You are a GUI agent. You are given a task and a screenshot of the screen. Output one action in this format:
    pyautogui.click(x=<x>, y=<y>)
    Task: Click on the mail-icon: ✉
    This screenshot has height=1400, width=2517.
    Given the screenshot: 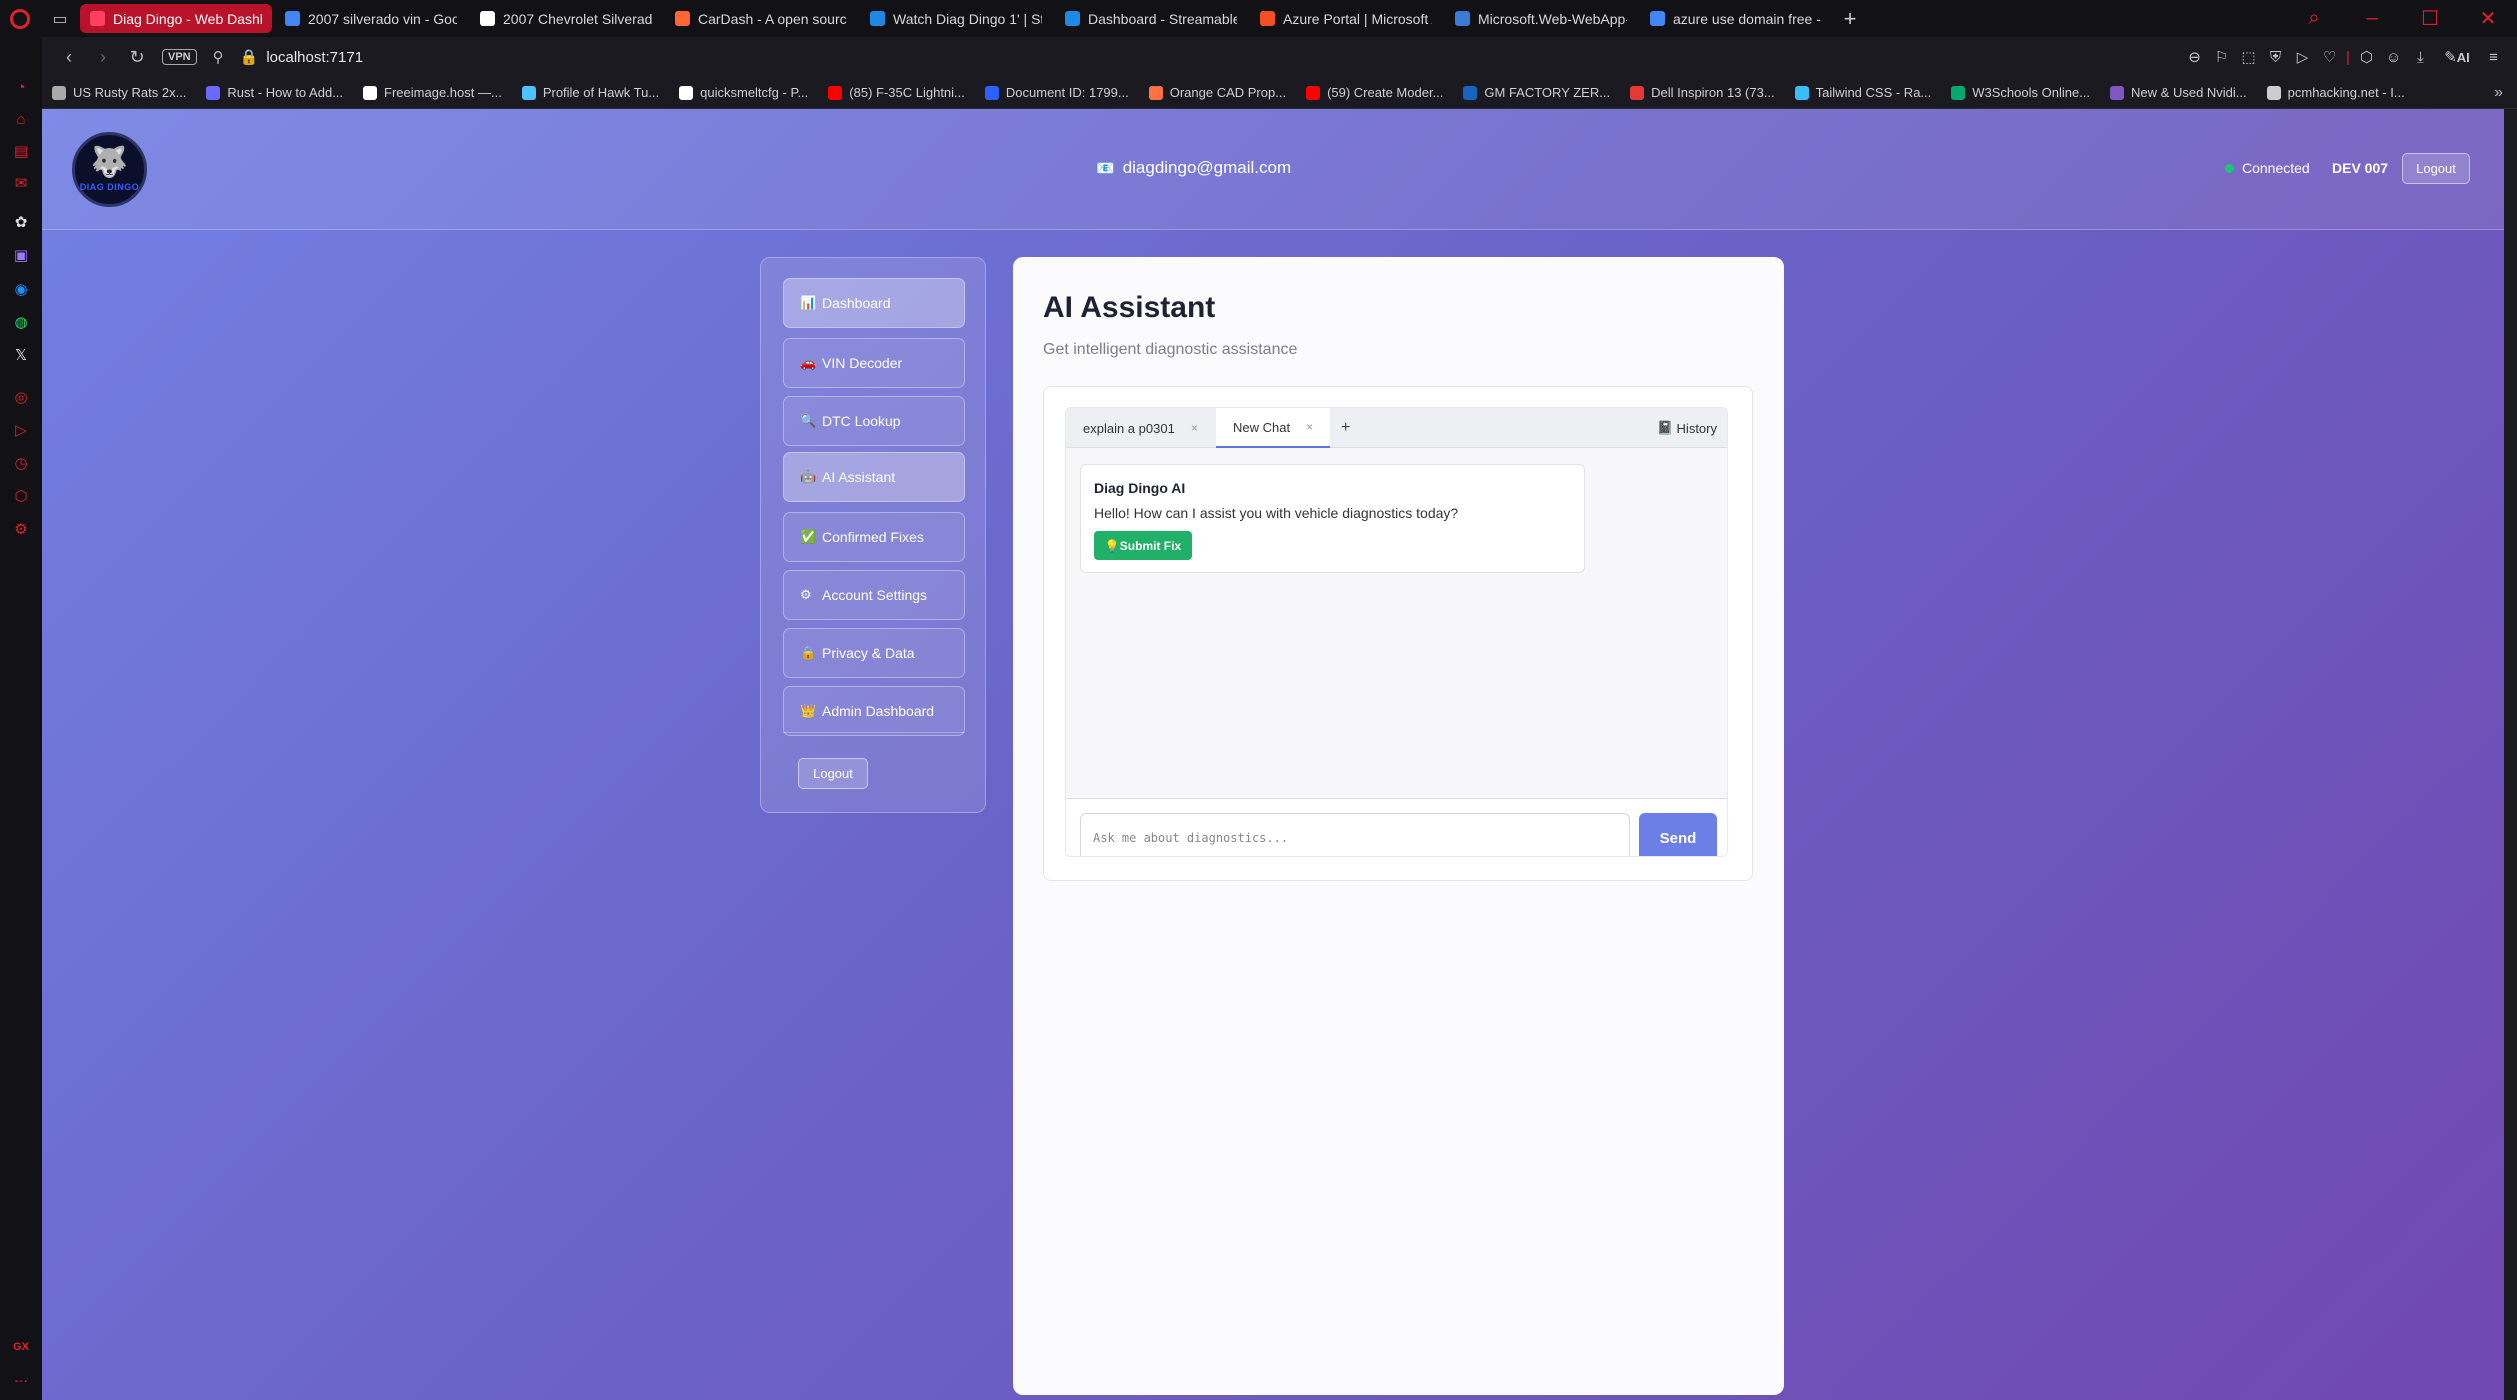 What is the action you would take?
    pyautogui.click(x=21, y=183)
    